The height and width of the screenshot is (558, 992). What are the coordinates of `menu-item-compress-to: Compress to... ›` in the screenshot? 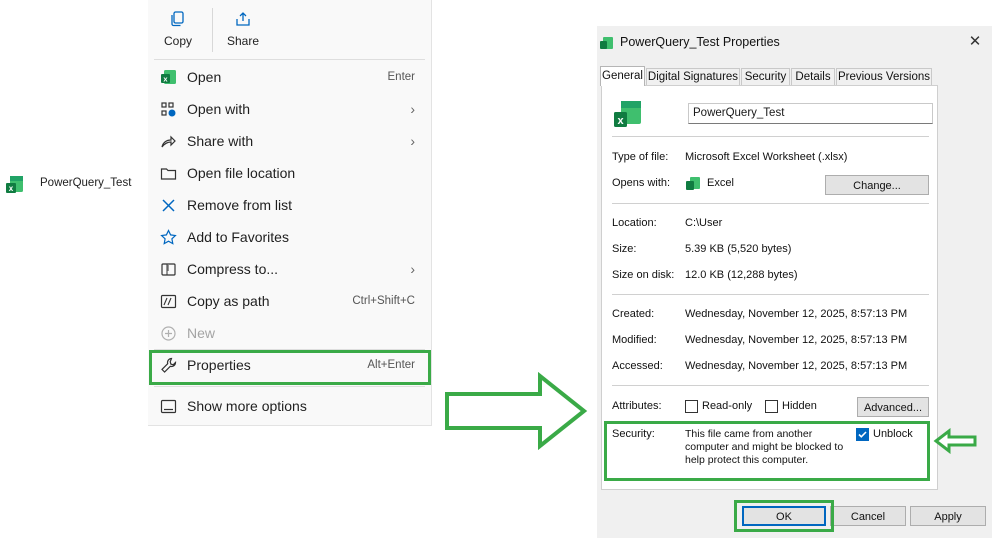 It's located at (289, 269).